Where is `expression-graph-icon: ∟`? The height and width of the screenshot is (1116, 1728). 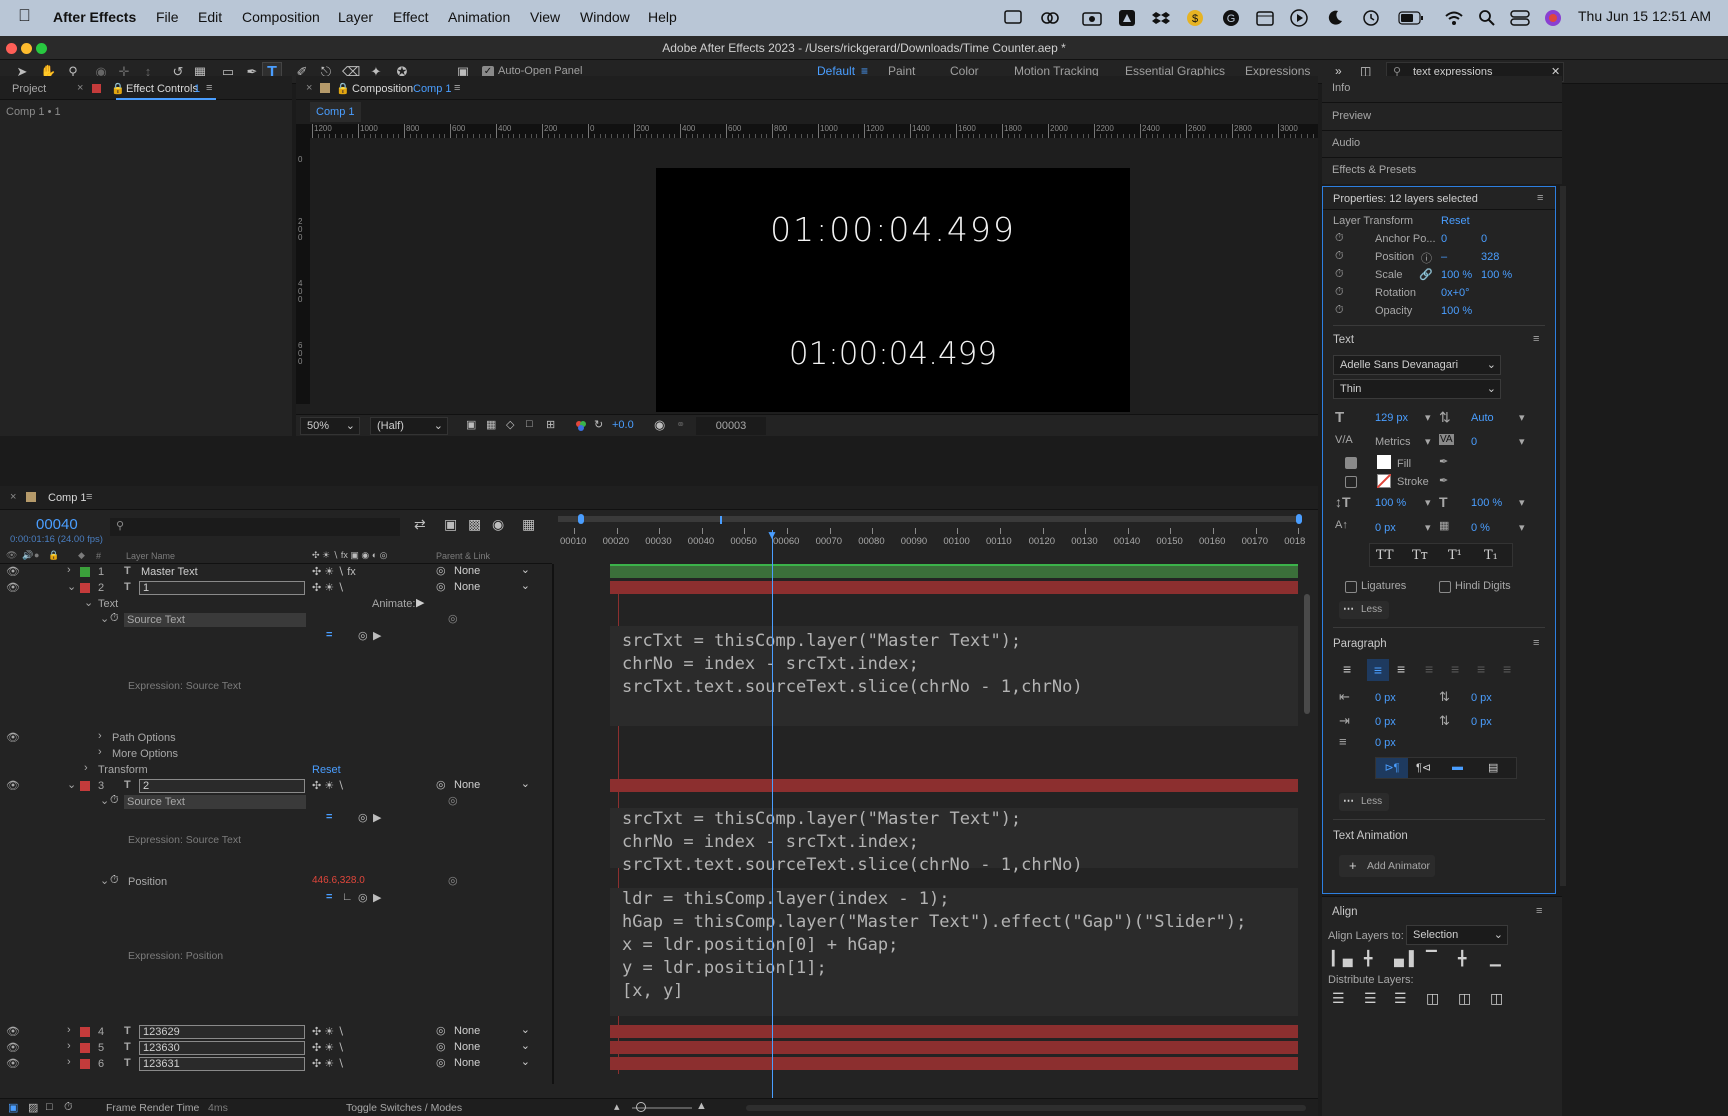 expression-graph-icon: ∟ is located at coordinates (347, 897).